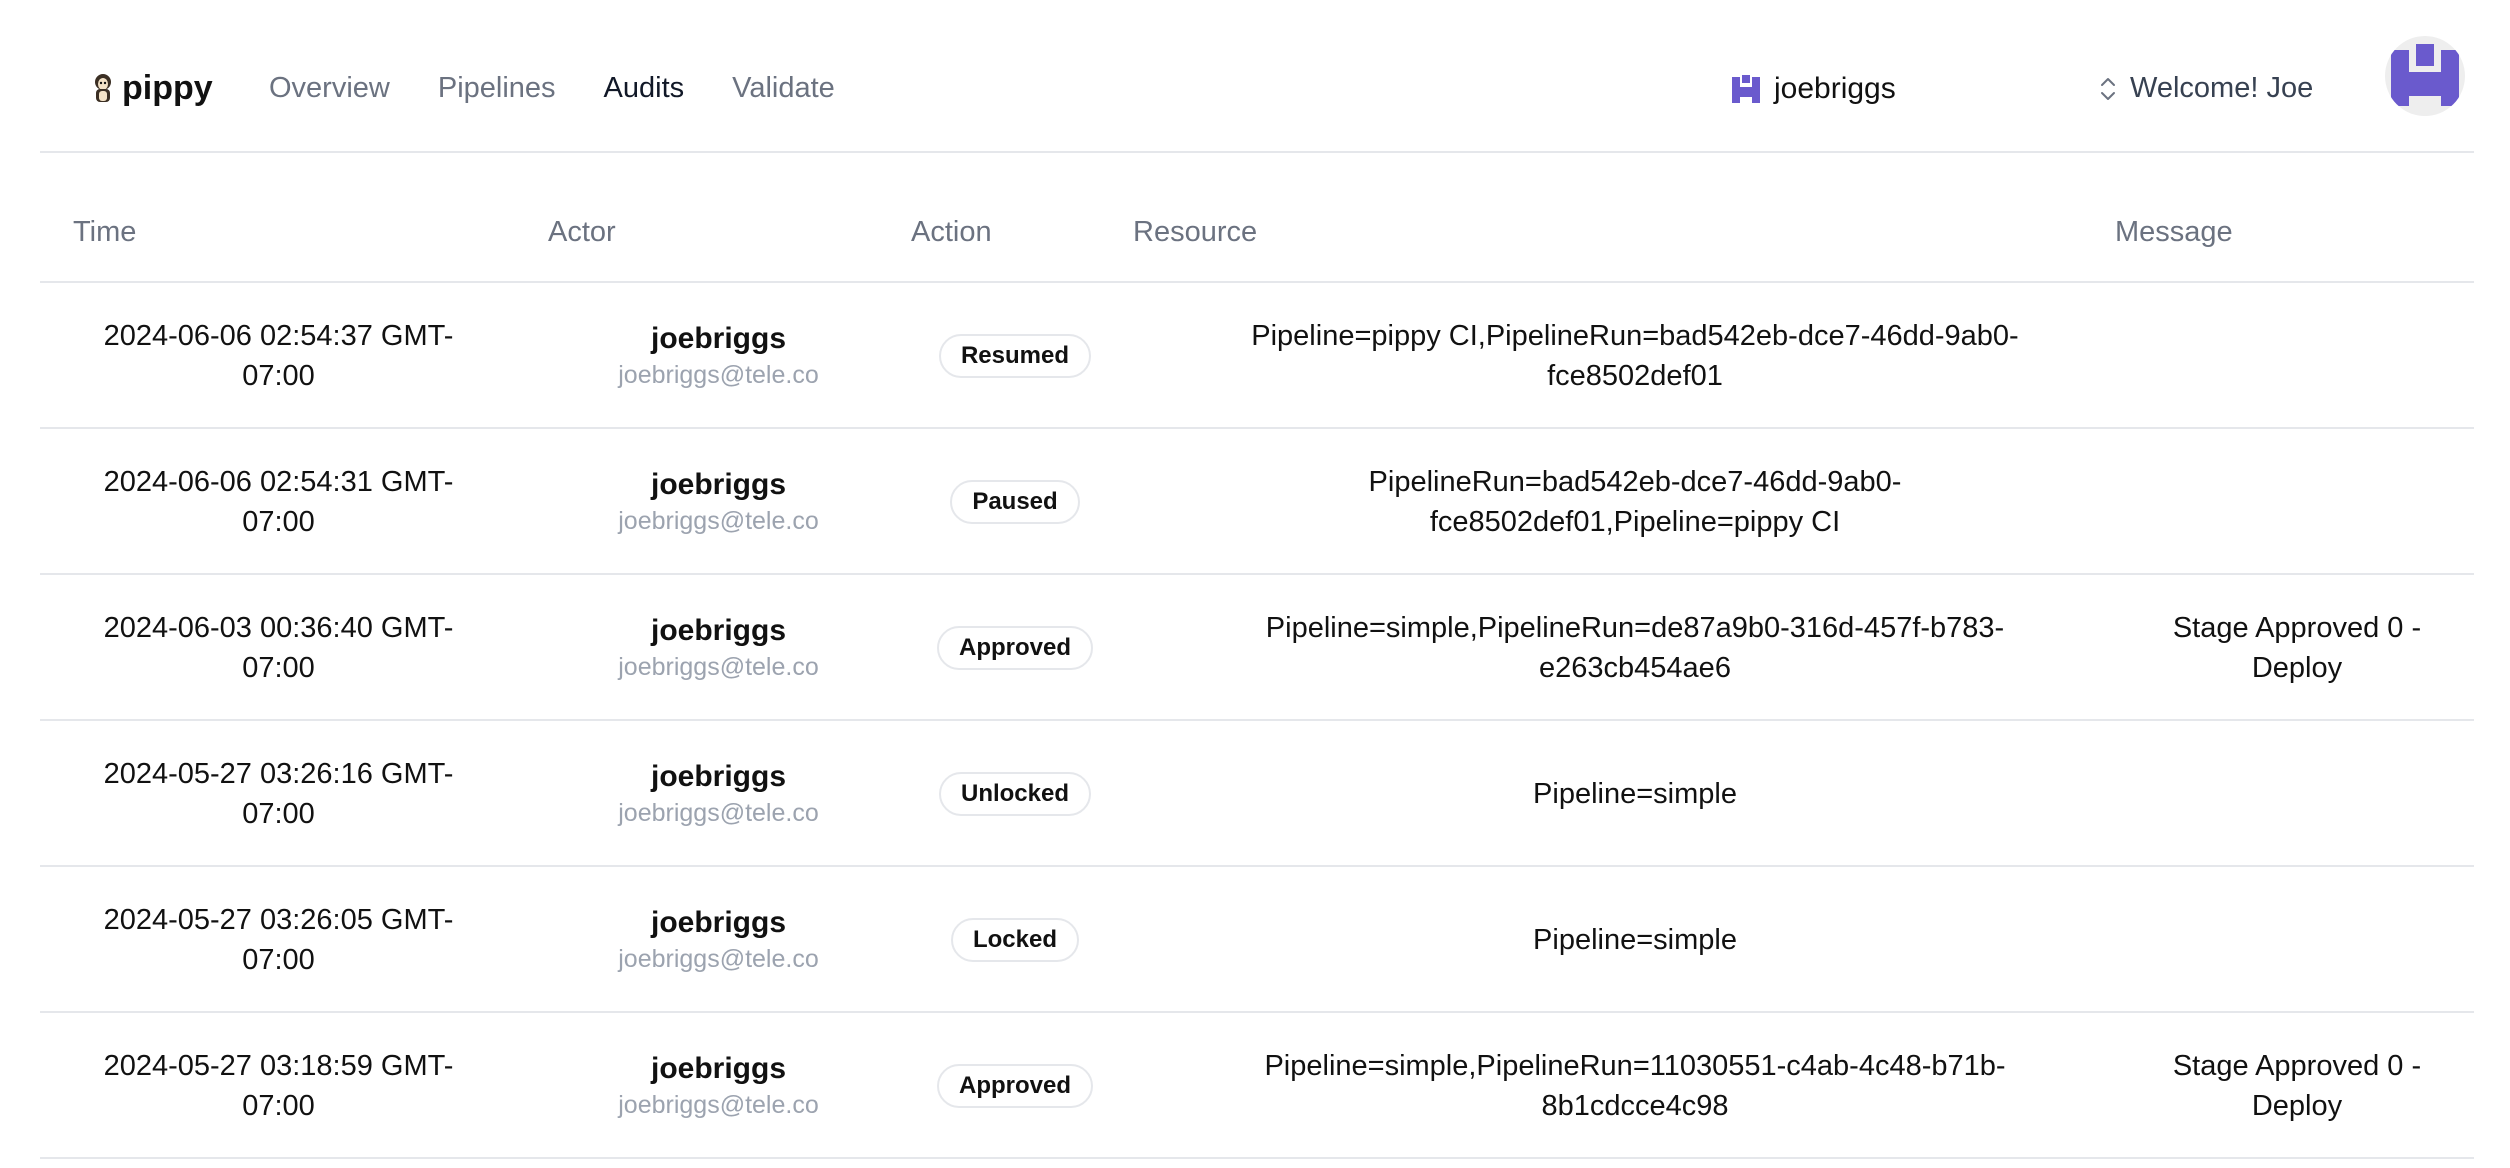 Image resolution: width=2510 pixels, height=1168 pixels. I want to click on resource-line: PipelineRun=bad542eb-dce7-46dd-9ab0-, so click(1635, 482).